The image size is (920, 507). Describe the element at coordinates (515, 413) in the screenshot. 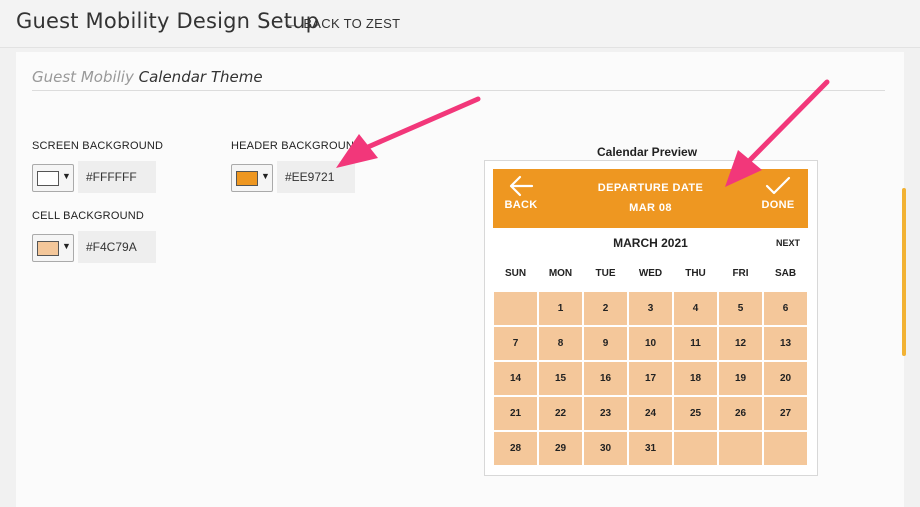

I see `calendar-day-cell: 21` at that location.